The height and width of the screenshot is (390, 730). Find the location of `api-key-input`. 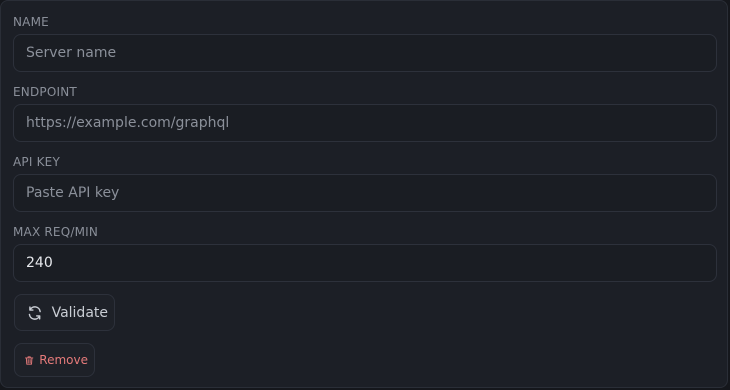

api-key-input is located at coordinates (365, 193).